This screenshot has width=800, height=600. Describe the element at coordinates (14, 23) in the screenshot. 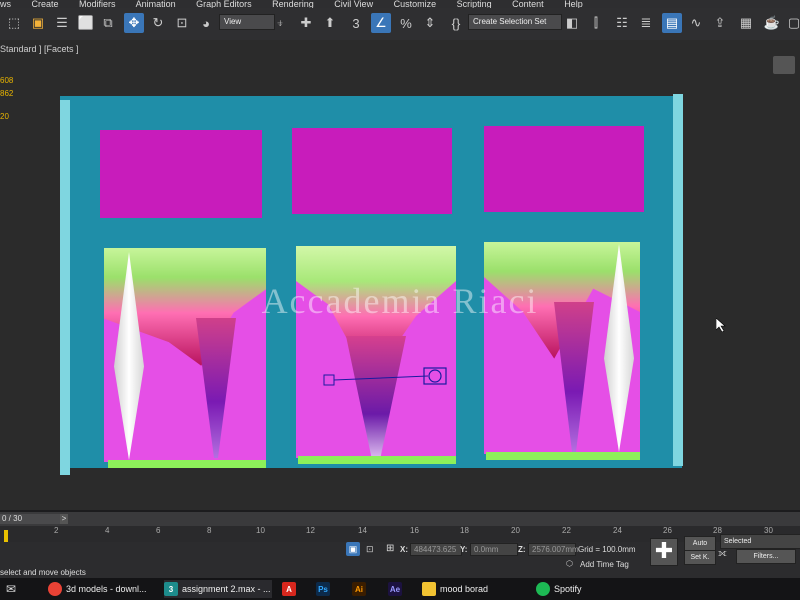

I see `link-icon: ⬚` at that location.